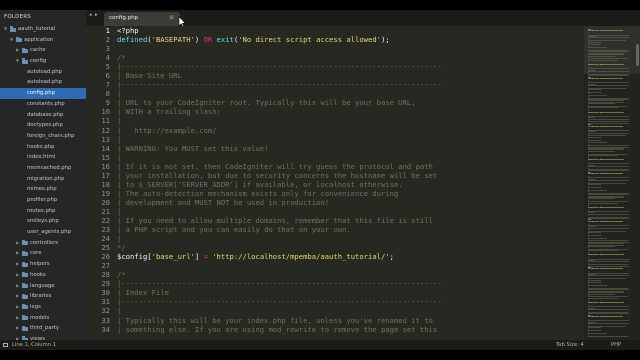 The image size is (640, 360). Describe the element at coordinates (43, 264) in the screenshot. I see `sidebar-folder: ▶ helpers` at that location.